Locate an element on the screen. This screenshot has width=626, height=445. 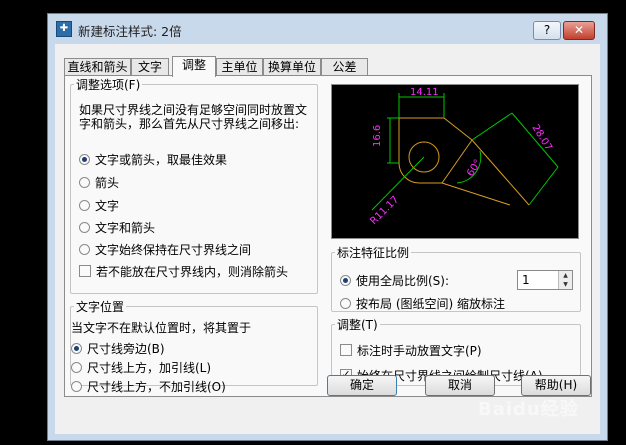
checkbox-place-text-manually: 标注时手动放置文字(P) is located at coordinates (411, 350).